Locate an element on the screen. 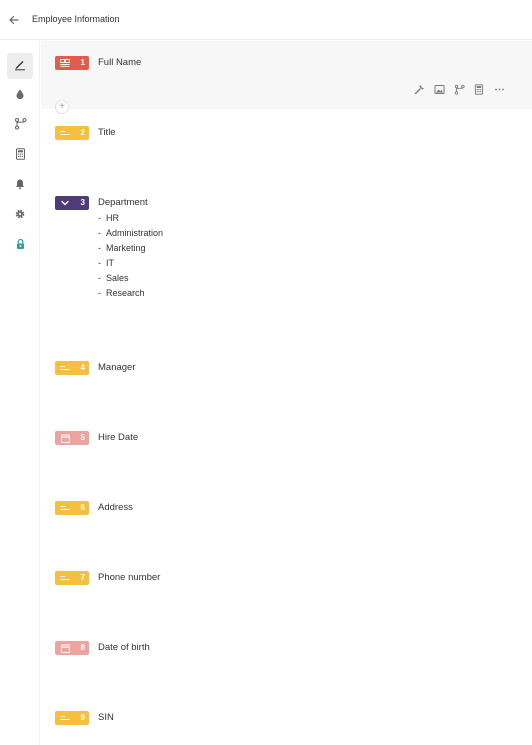  field-label: Date of birth is located at coordinates (124, 647).